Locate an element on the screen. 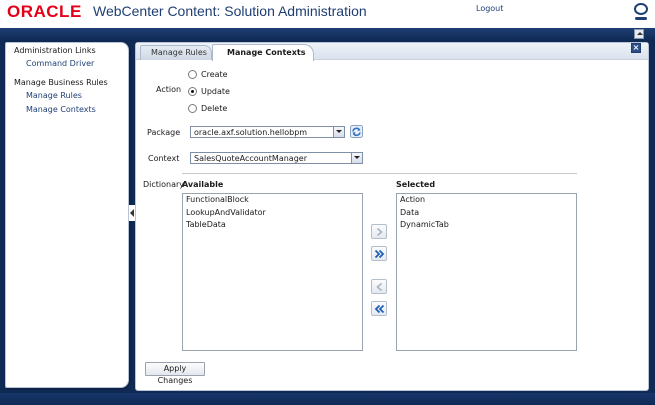 This screenshot has width=655, height=405. radio-delete-label: Delete is located at coordinates (214, 108).